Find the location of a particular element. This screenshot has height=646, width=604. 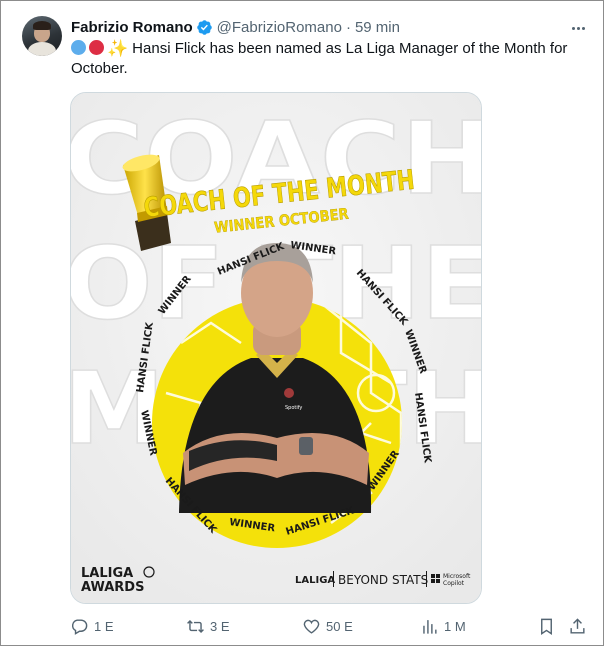

share-icon is located at coordinates (577, 625).